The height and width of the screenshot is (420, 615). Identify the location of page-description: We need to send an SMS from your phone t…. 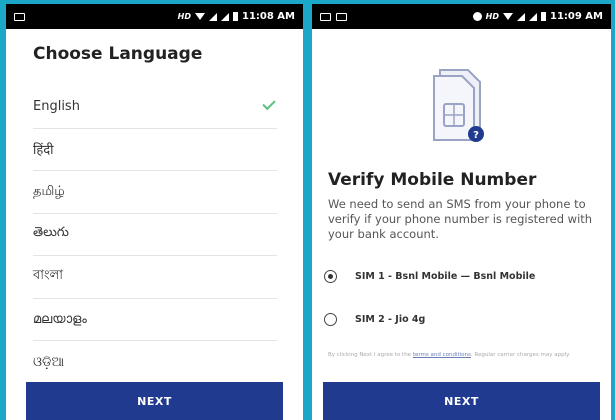
(460, 219).